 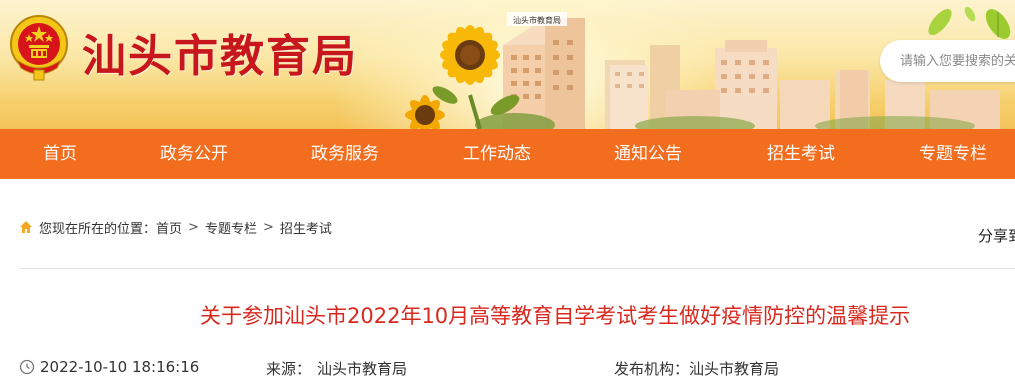 What do you see at coordinates (289, 369) in the screenshot?
I see `source-label: 来源：` at bounding box center [289, 369].